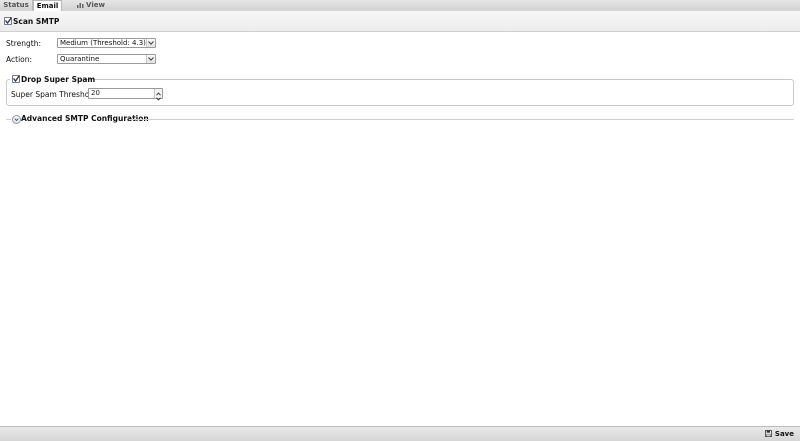 The width and height of the screenshot is (800, 441). Describe the element at coordinates (768, 433) in the screenshot. I see `floppy-disk-icon` at that location.